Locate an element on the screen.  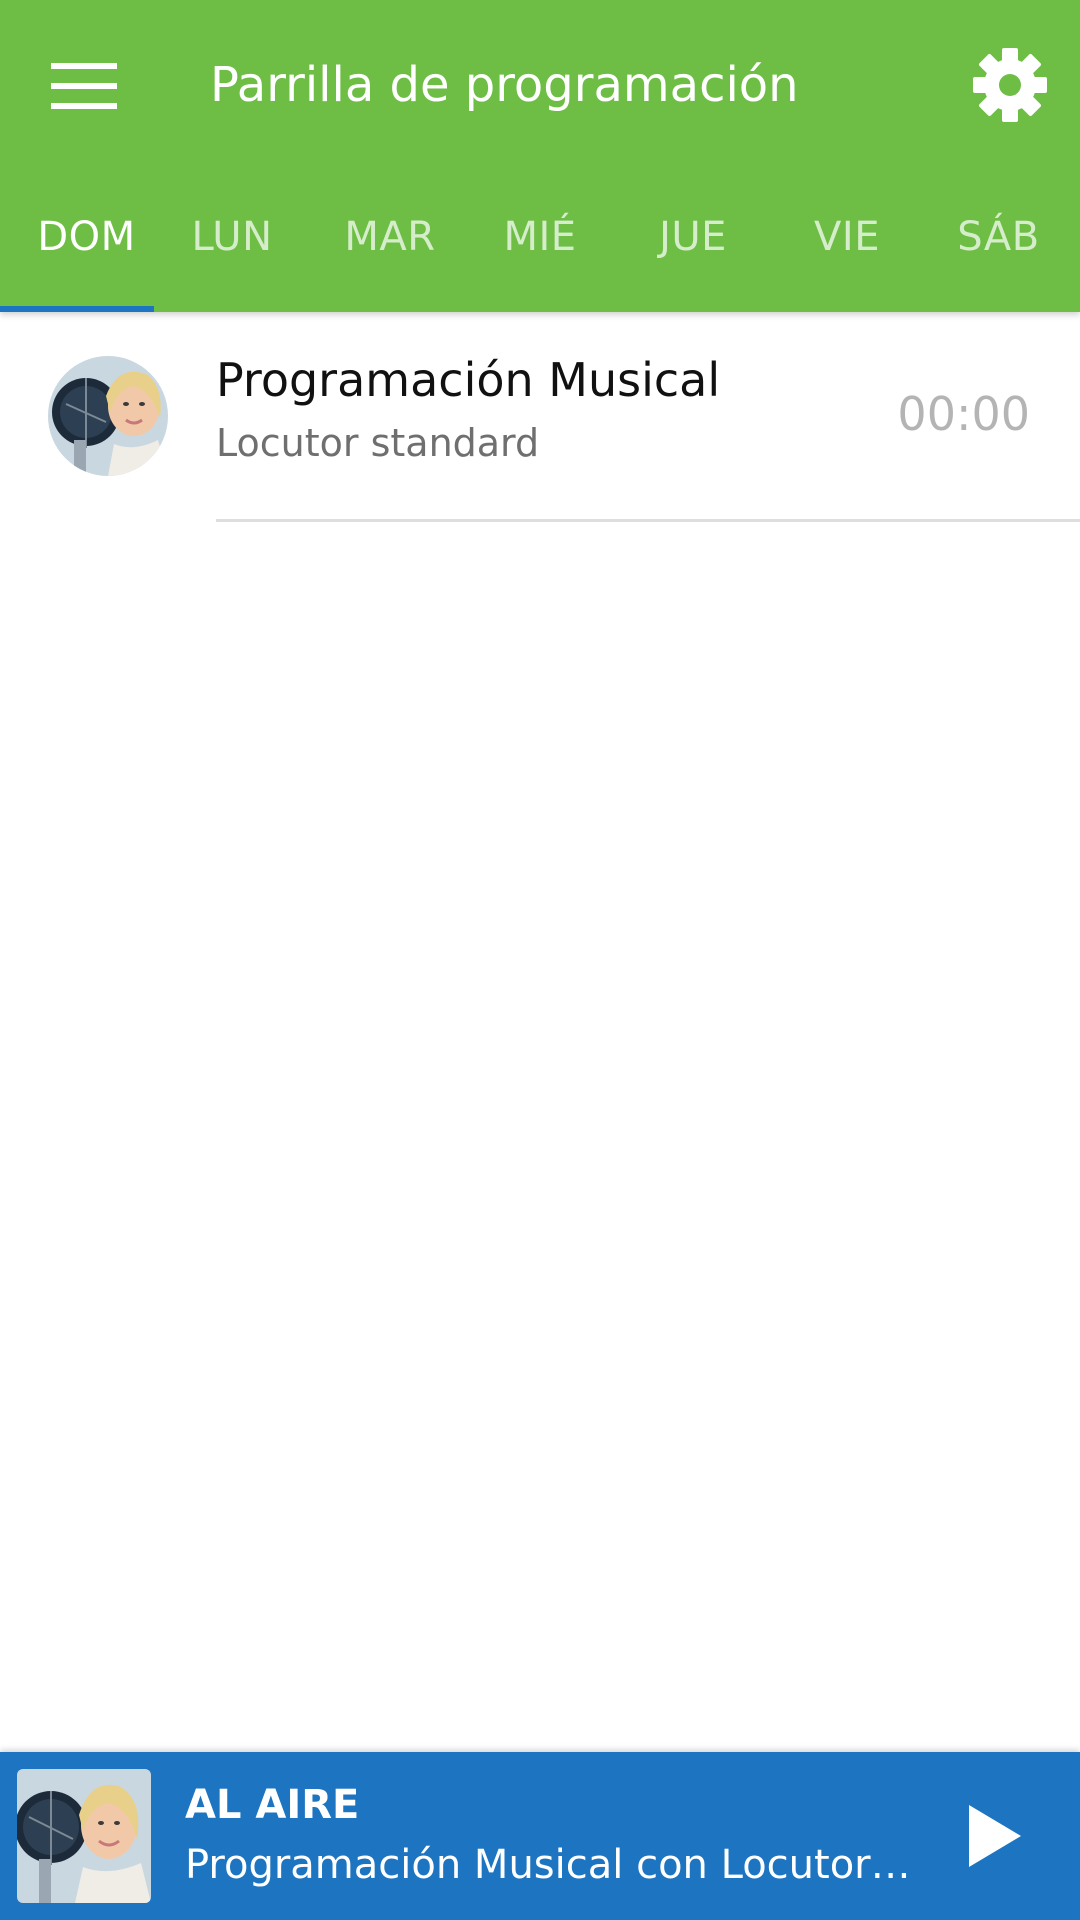
program-host: Locutor standard is located at coordinates (378, 443).